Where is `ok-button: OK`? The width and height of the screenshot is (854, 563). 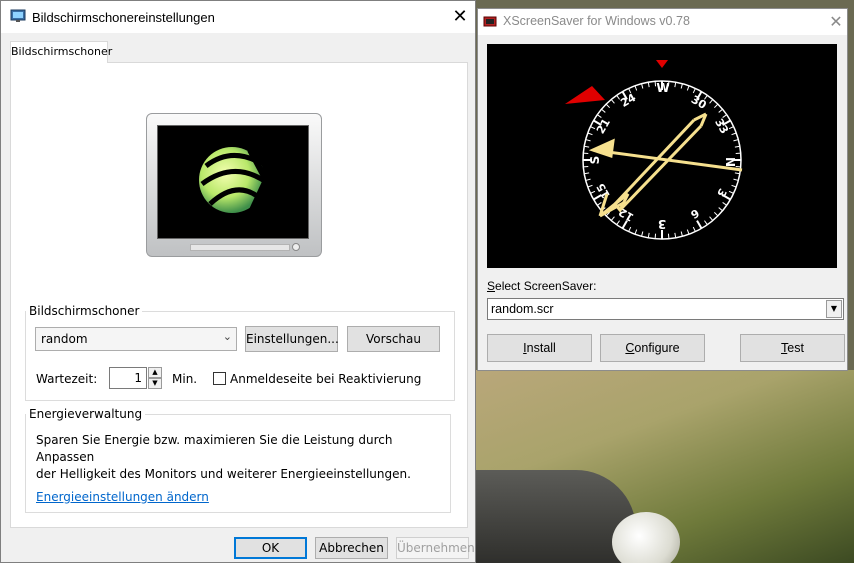
ok-button: OK is located at coordinates (270, 548).